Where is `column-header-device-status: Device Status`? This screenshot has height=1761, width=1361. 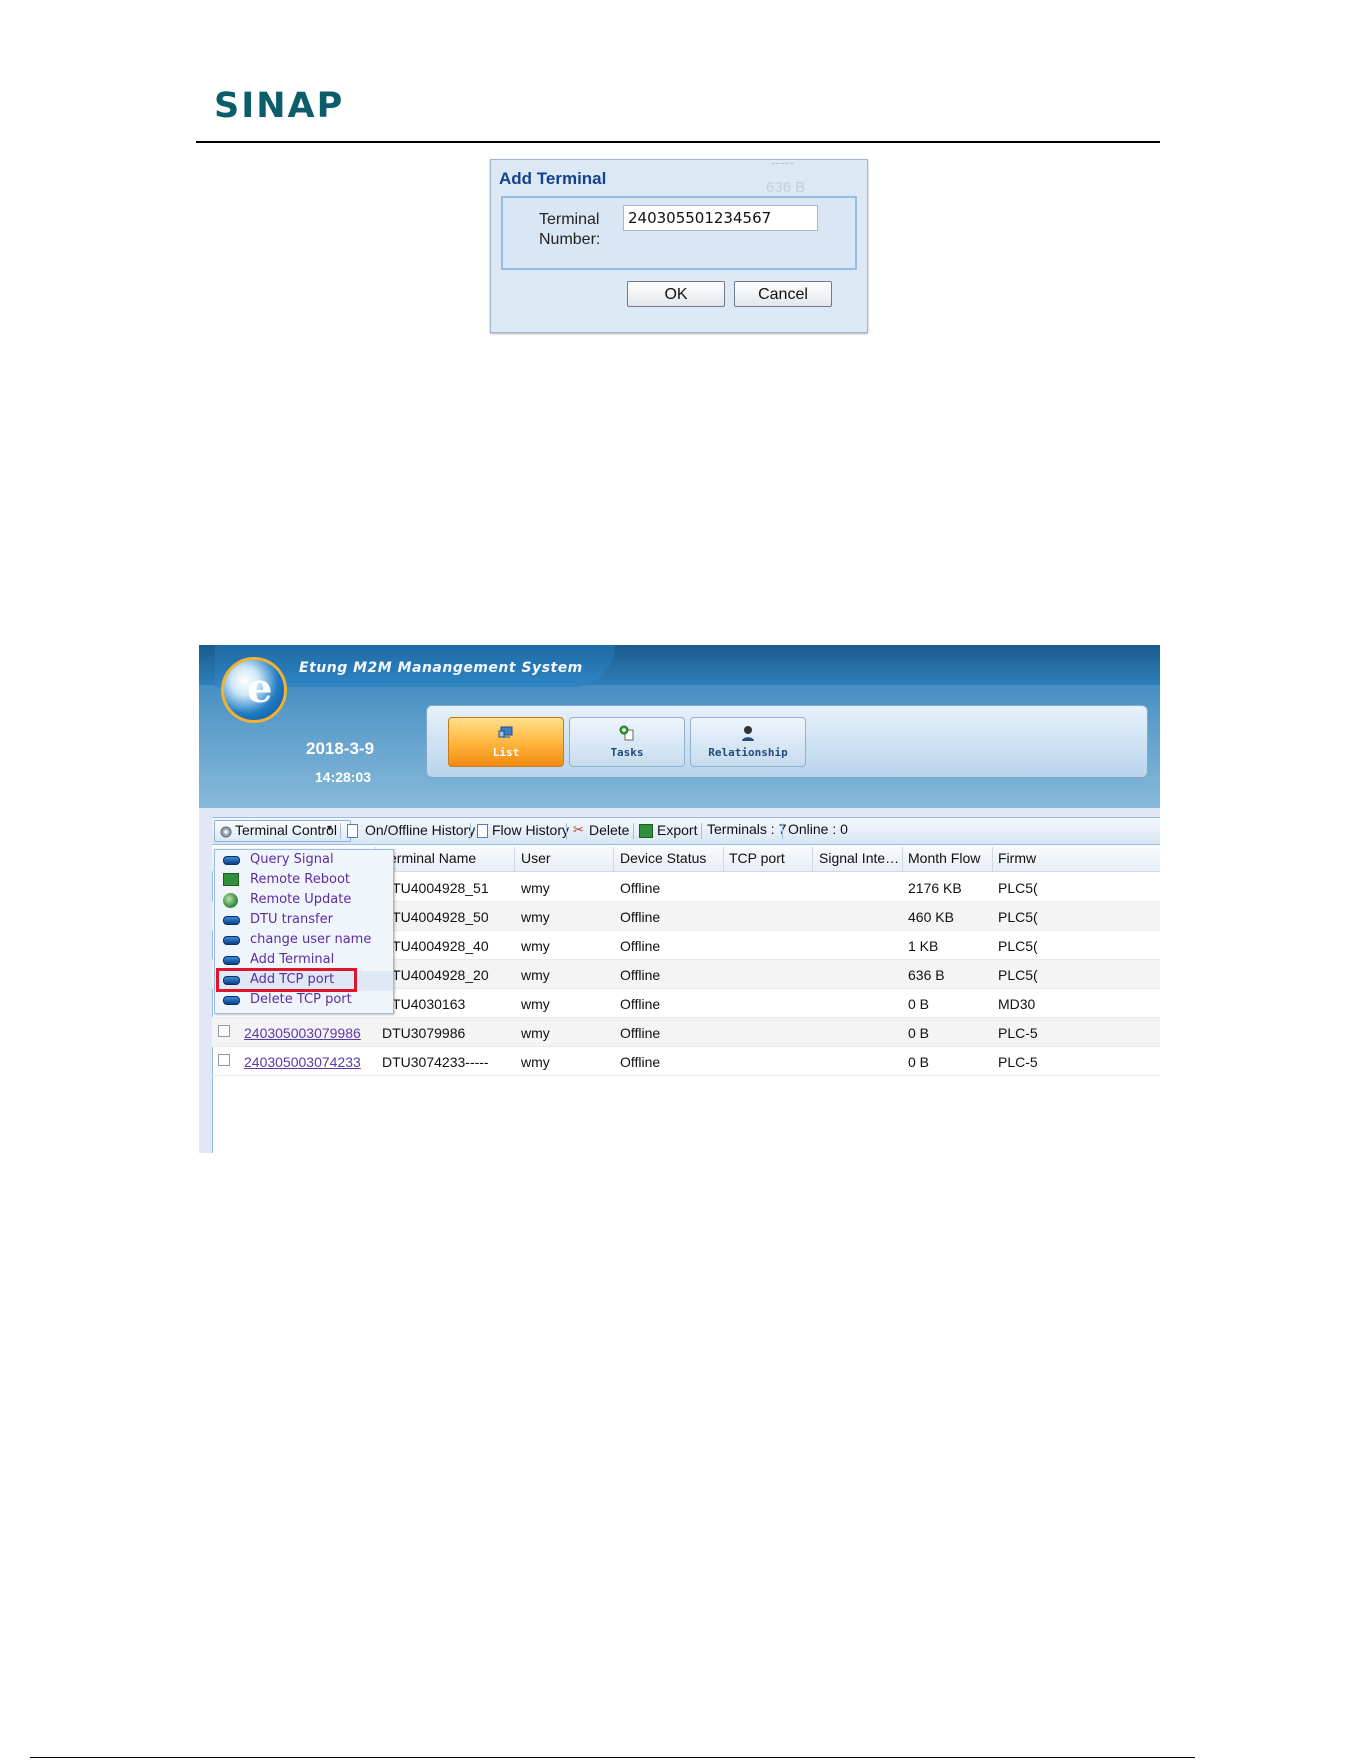
column-header-device-status: Device Status is located at coordinates (663, 858).